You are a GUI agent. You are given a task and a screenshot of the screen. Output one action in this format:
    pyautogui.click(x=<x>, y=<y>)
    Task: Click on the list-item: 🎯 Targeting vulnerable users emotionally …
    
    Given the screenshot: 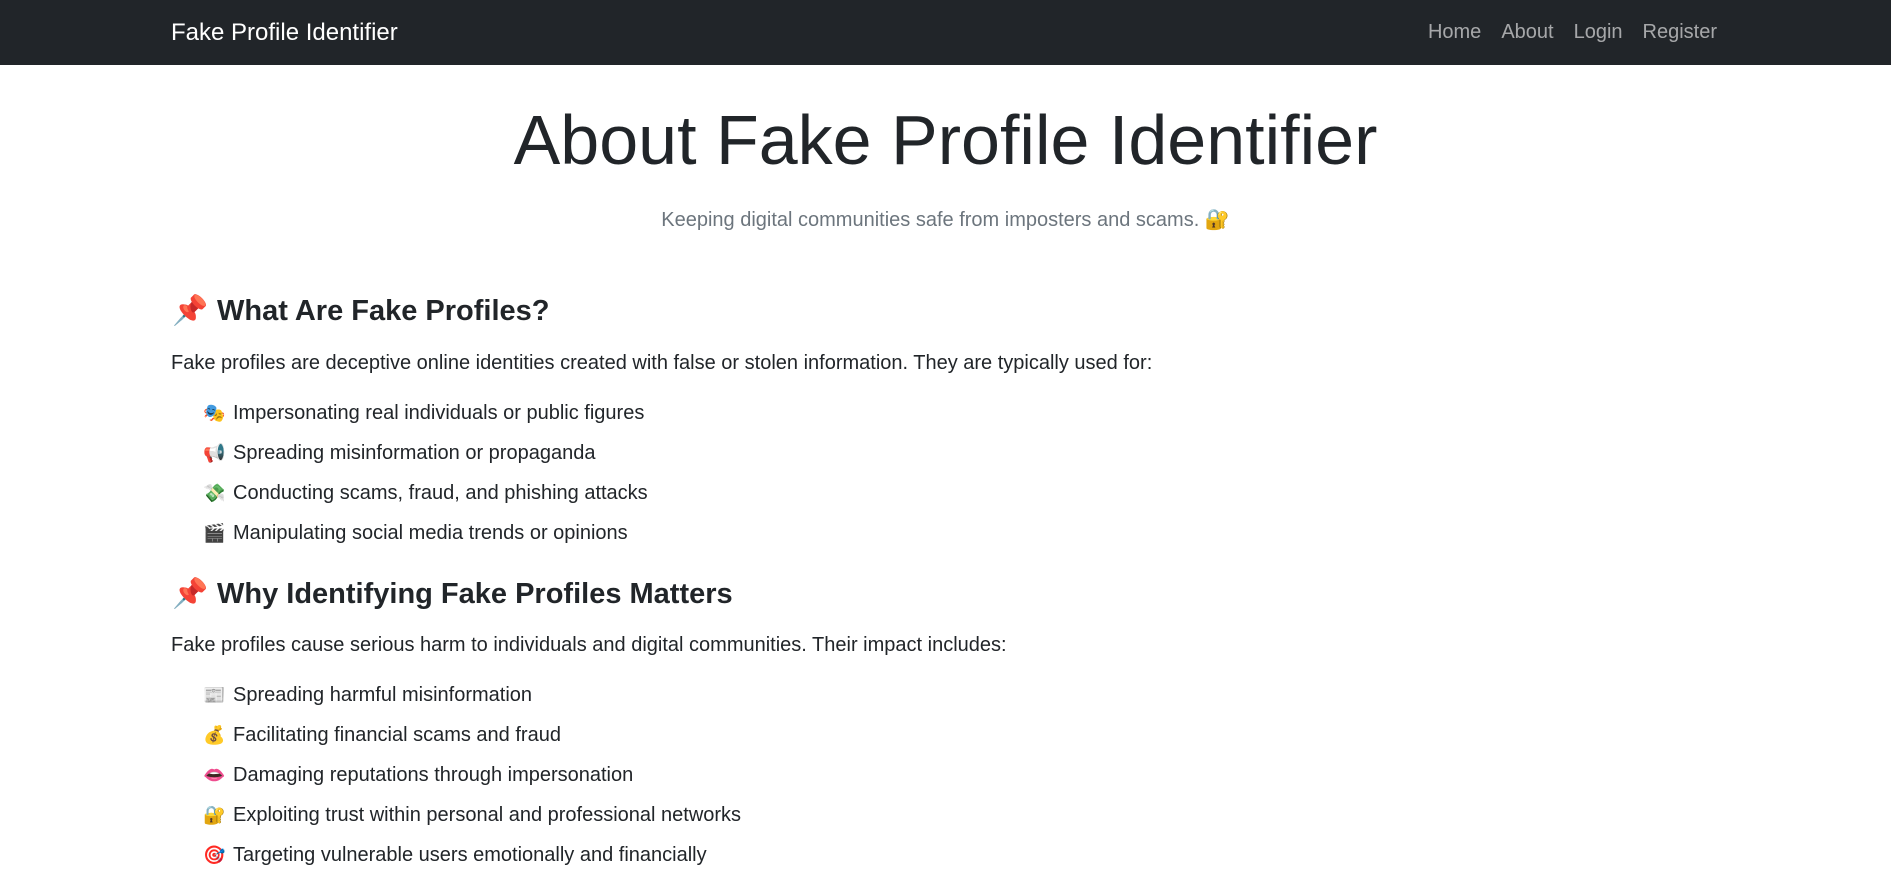 What is the action you would take?
    pyautogui.click(x=472, y=855)
    